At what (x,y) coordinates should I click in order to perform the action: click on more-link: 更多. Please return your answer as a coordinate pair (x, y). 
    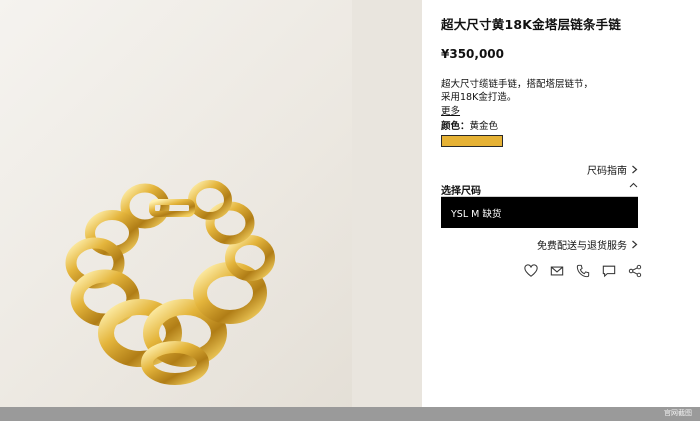
    Looking at the image, I should click on (450, 110).